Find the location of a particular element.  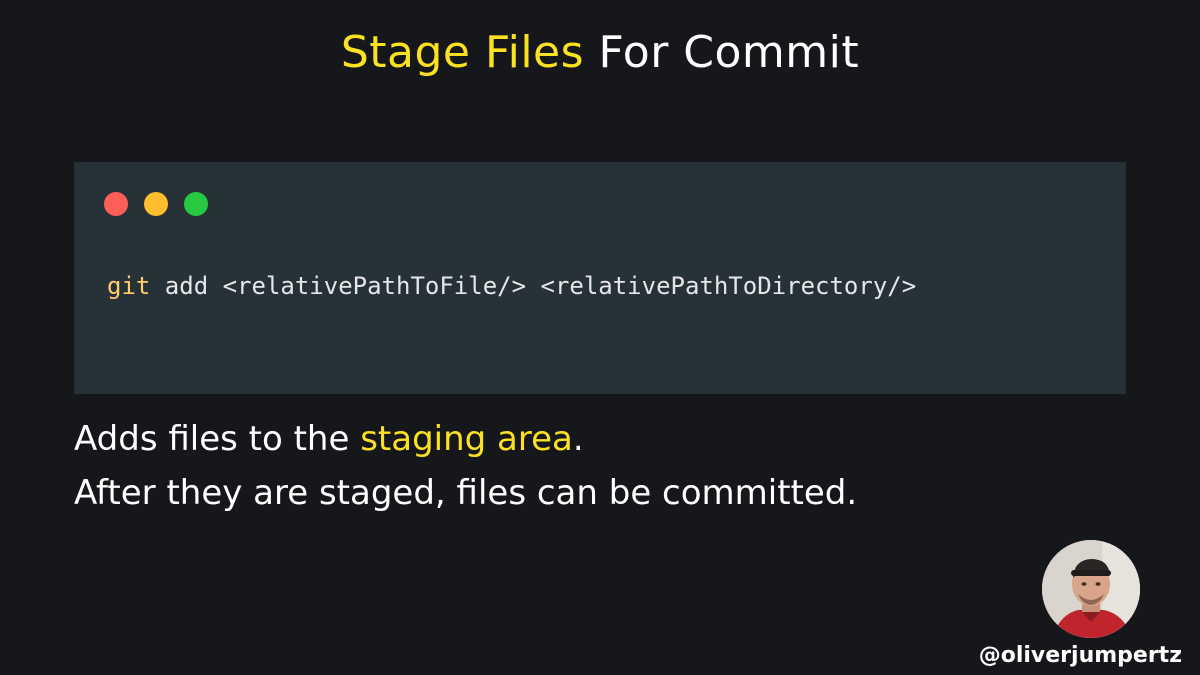

minimize-dot-icon is located at coordinates (156, 204).